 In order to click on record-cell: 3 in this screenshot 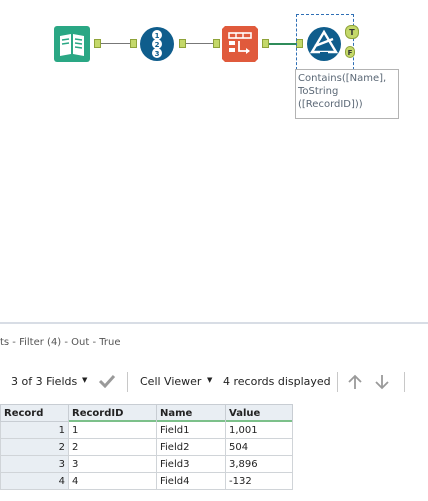, I will do `click(34, 464)`.